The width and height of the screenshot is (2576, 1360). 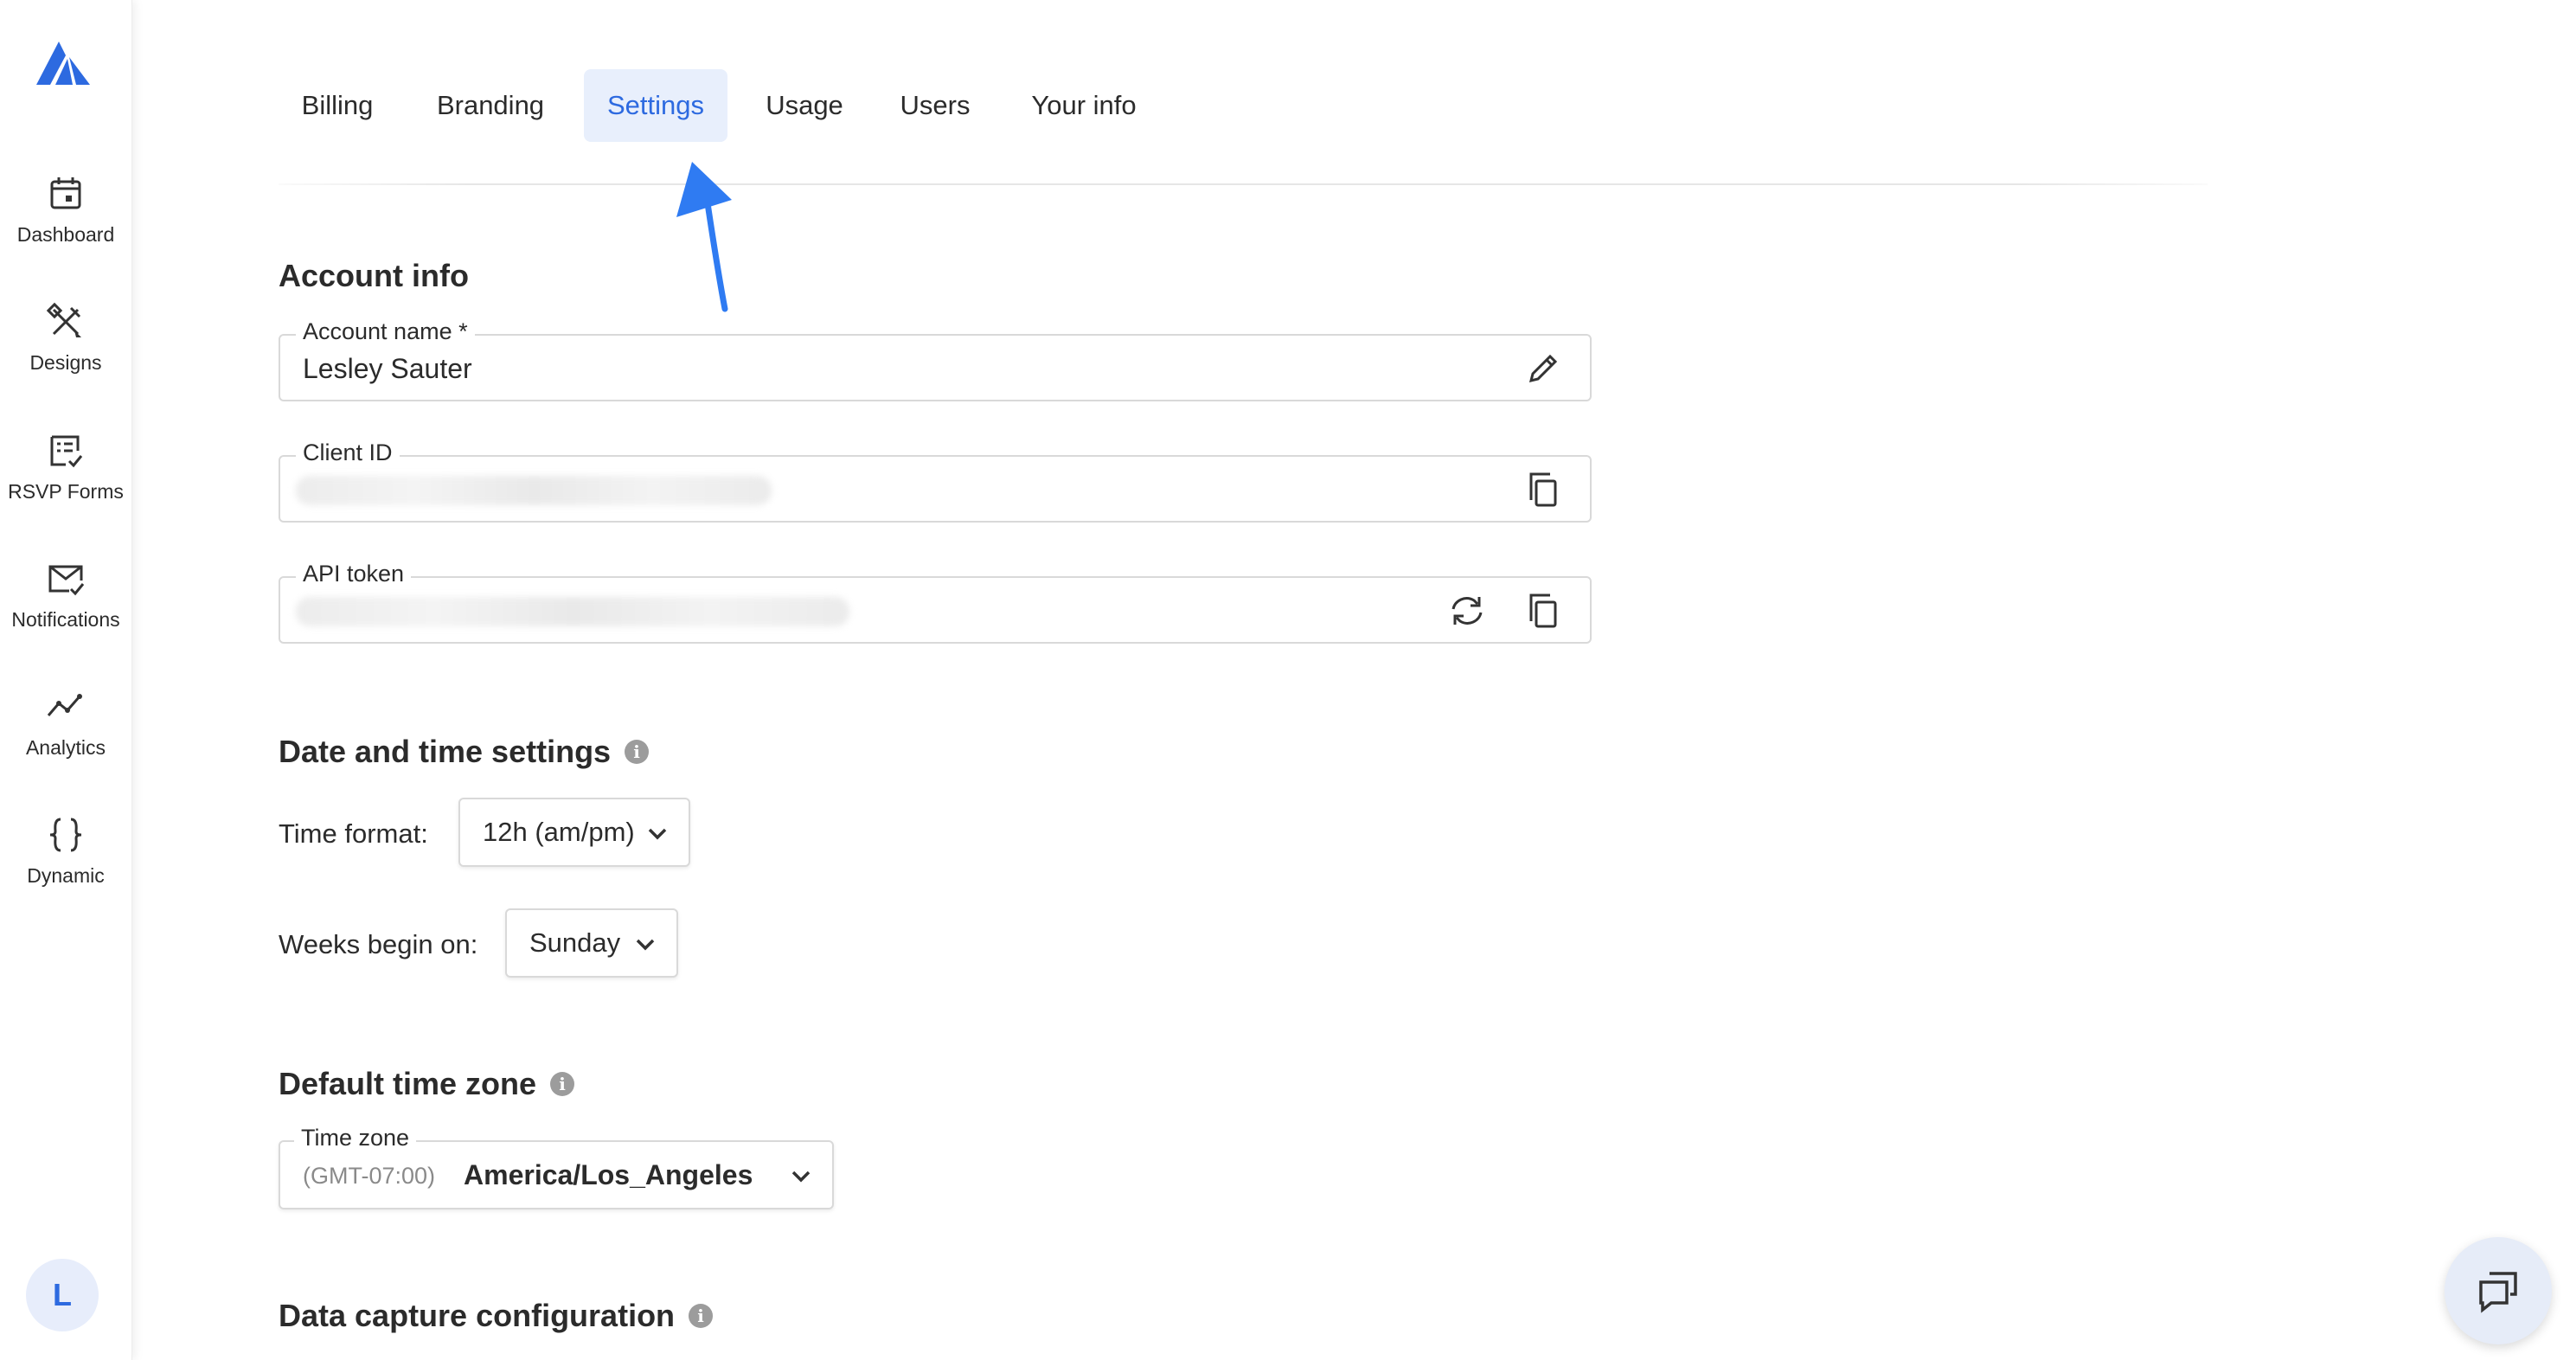 What do you see at coordinates (445, 751) in the screenshot?
I see `date-time-settings-title-text: Date and time settings` at bounding box center [445, 751].